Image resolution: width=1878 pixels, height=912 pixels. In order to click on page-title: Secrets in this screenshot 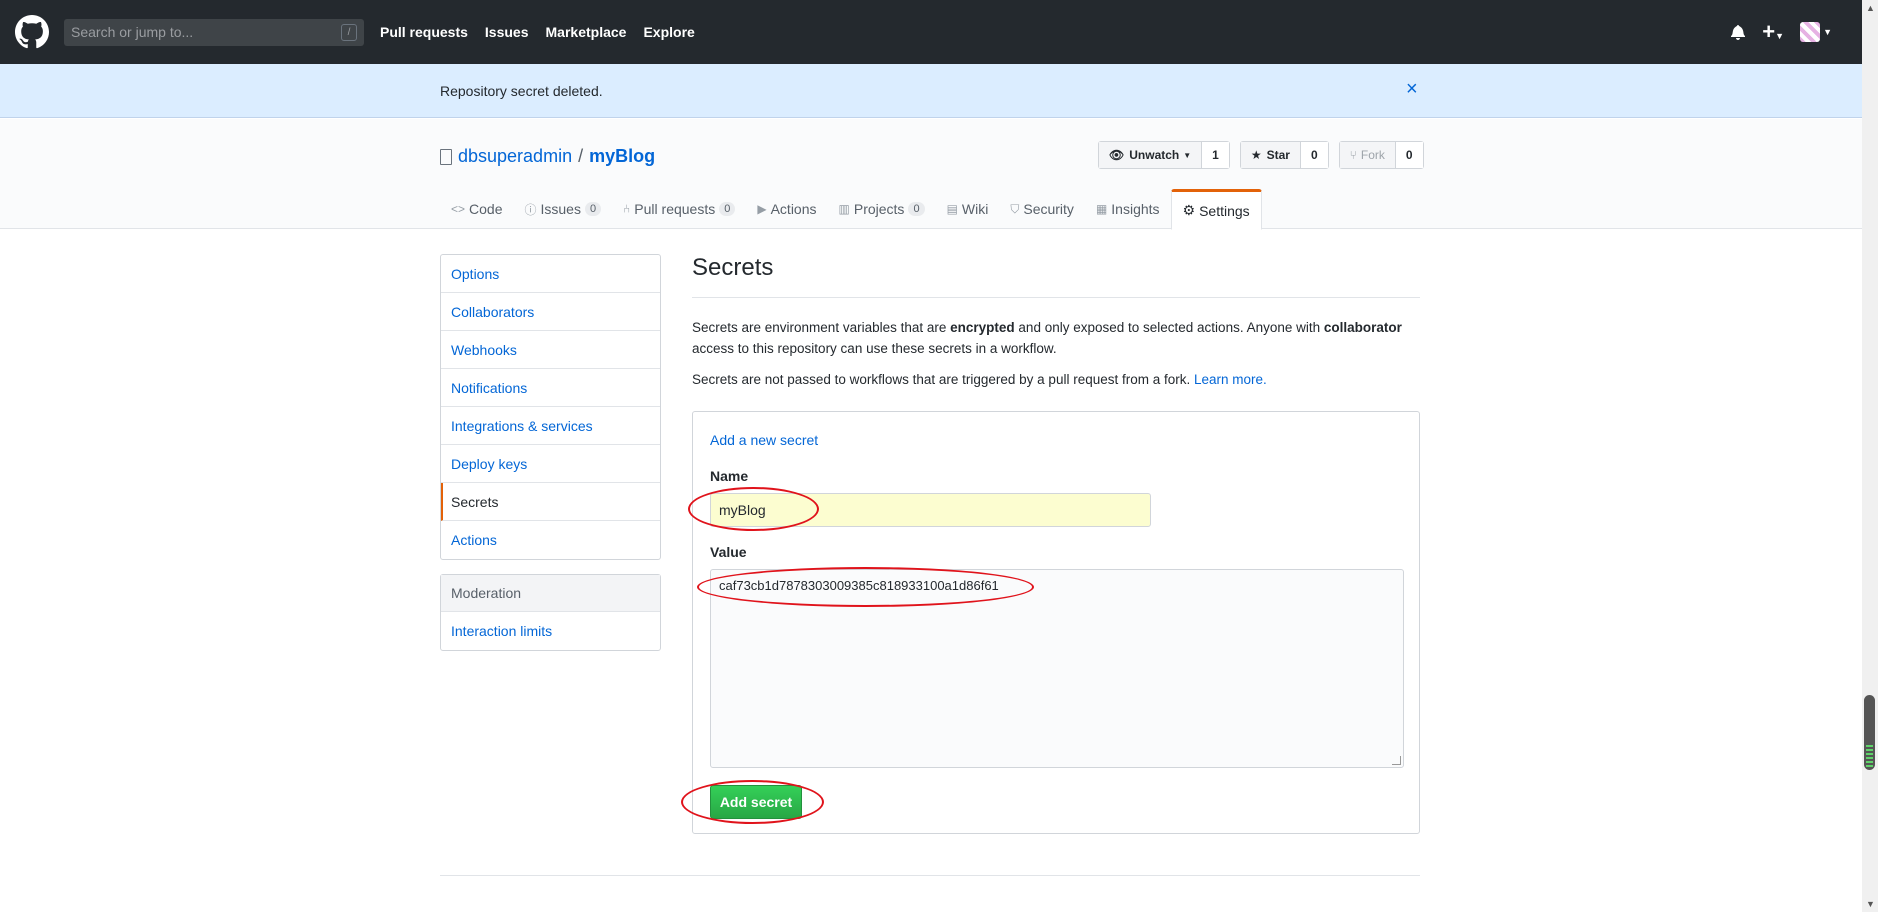, I will do `click(1056, 276)`.